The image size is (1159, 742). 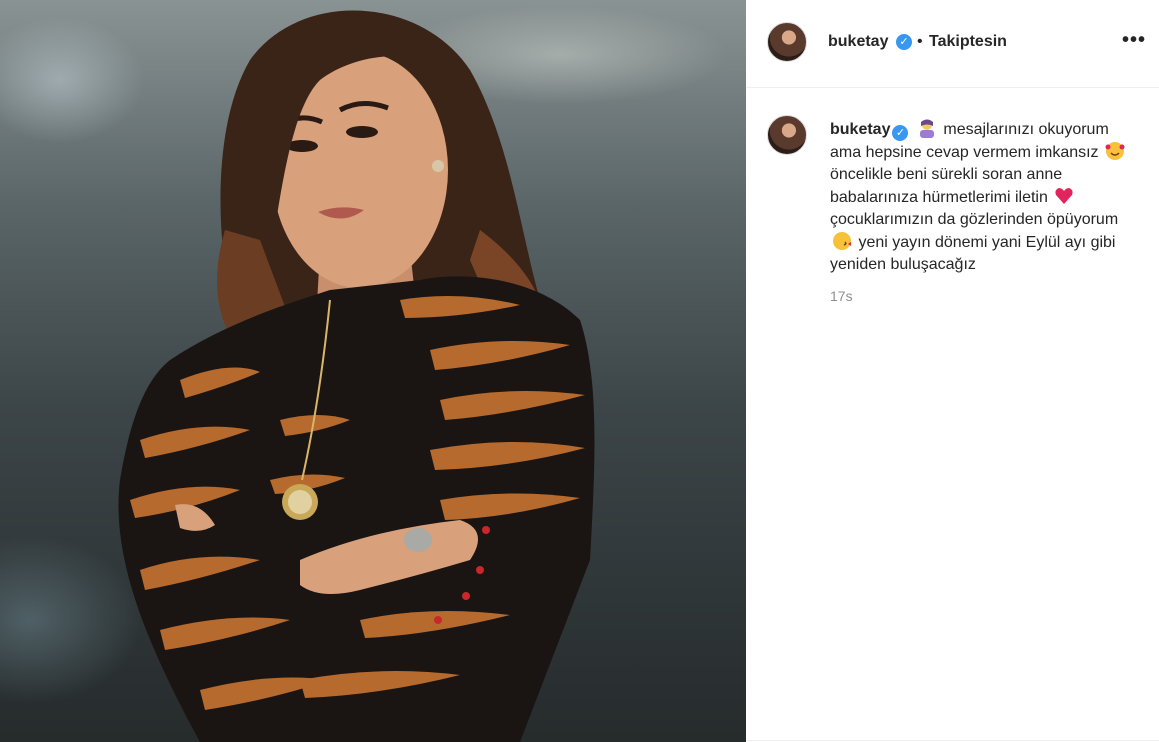 What do you see at coordinates (842, 241) in the screenshot?
I see `face-blowing-kiss-emoji` at bounding box center [842, 241].